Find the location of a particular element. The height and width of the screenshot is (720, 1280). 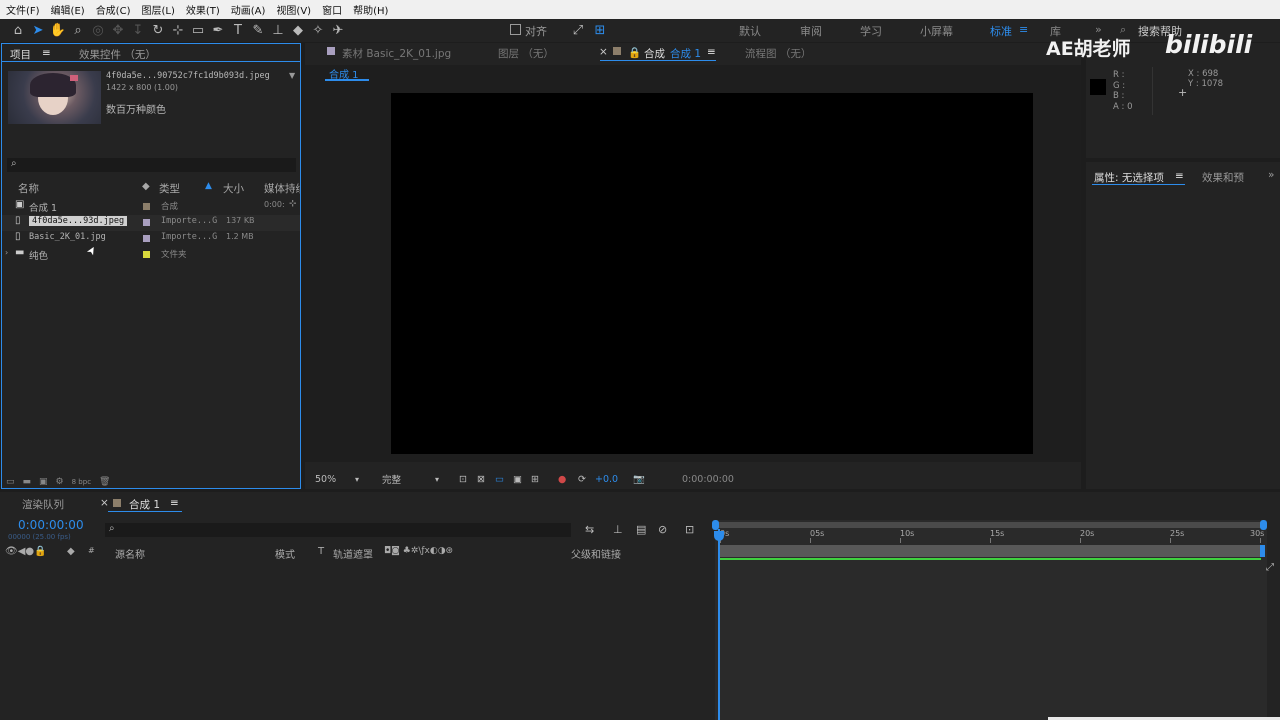

project-search-input: ⌕ is located at coordinates (151, 165).